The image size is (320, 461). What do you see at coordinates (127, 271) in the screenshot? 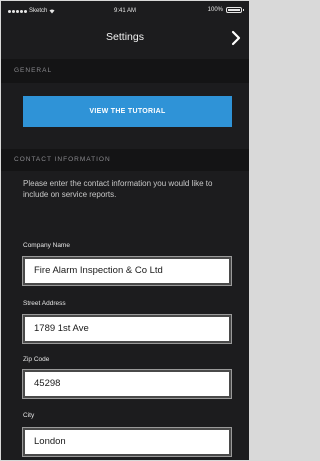
I see `company-name-field: Fire Alarm Inspection & Co Ltd` at bounding box center [127, 271].